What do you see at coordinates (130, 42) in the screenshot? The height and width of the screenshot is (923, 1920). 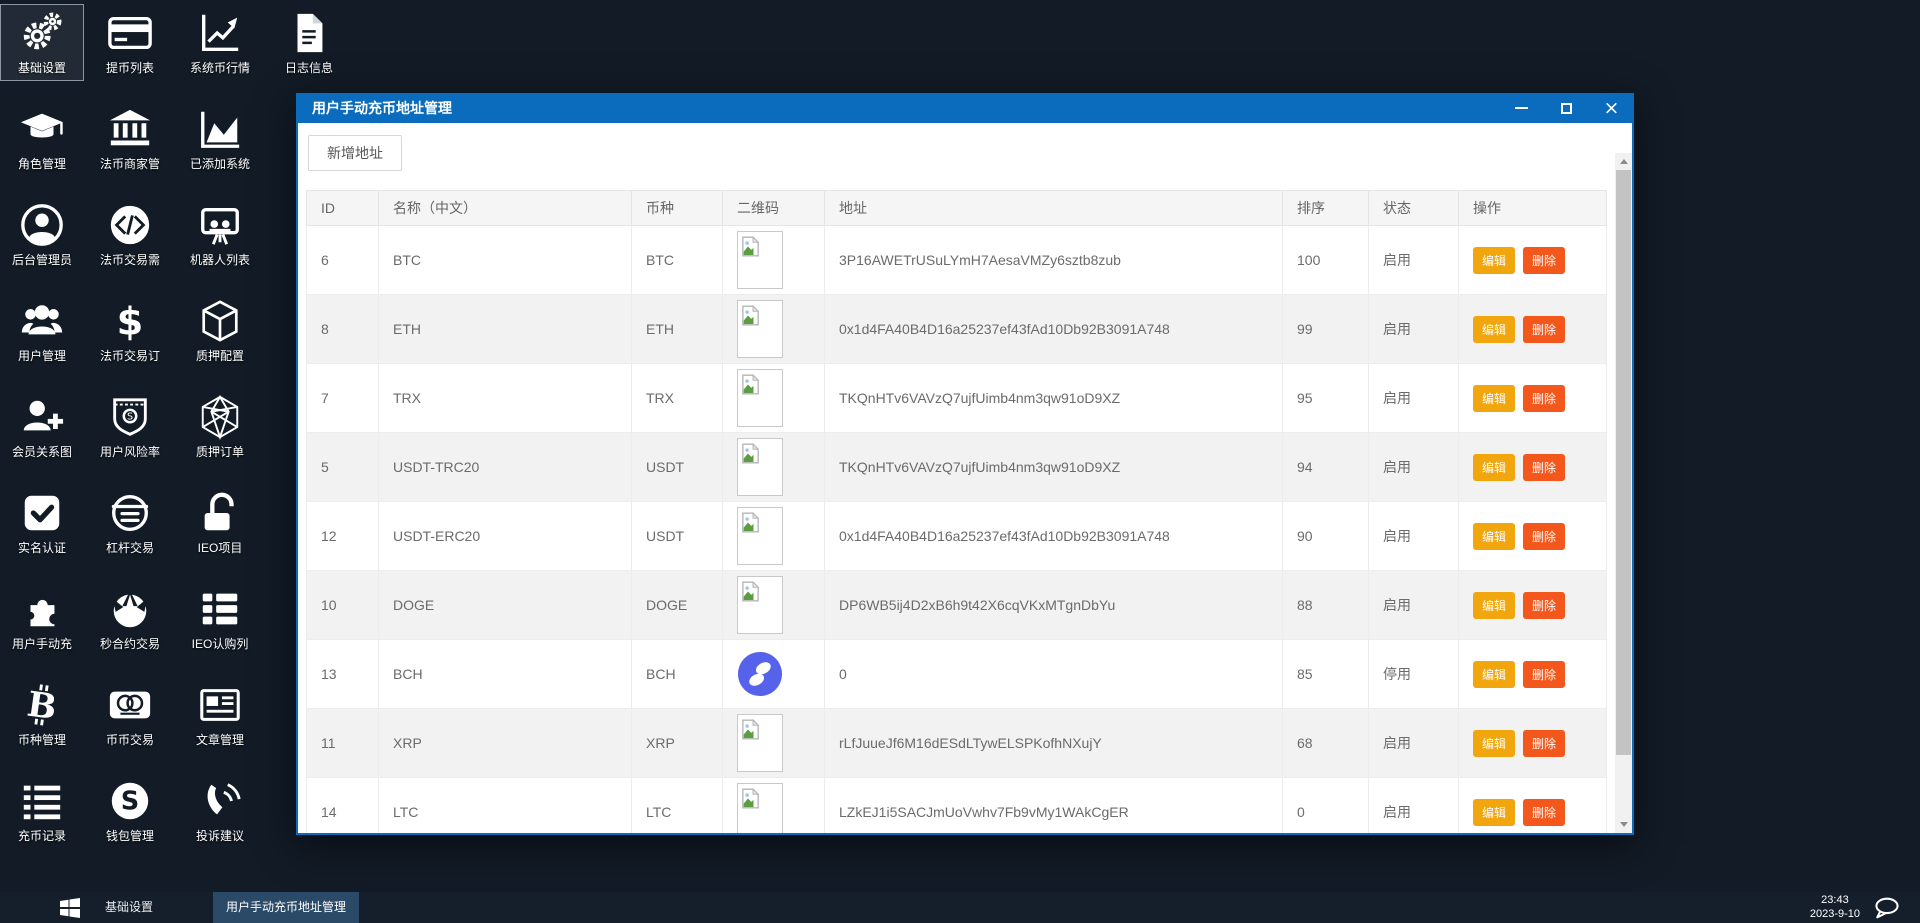 I see `desktop-icon-card: 提币列表` at bounding box center [130, 42].